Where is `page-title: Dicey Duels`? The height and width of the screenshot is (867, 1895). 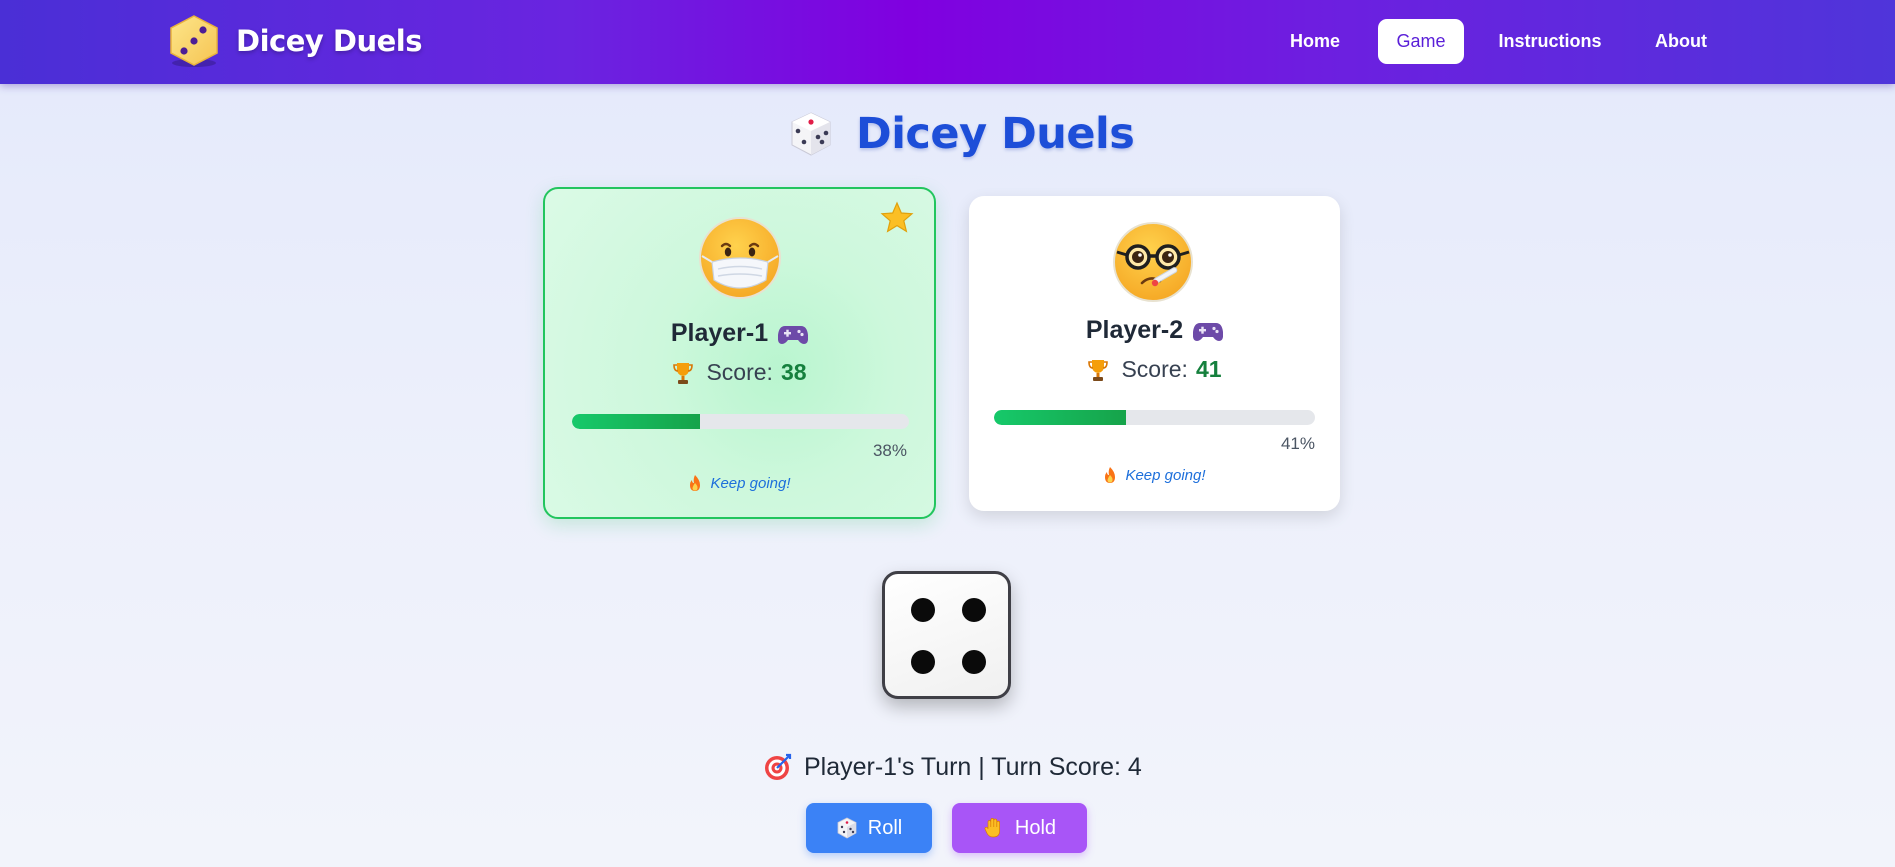
page-title: Dicey Duels is located at coordinates (960, 134).